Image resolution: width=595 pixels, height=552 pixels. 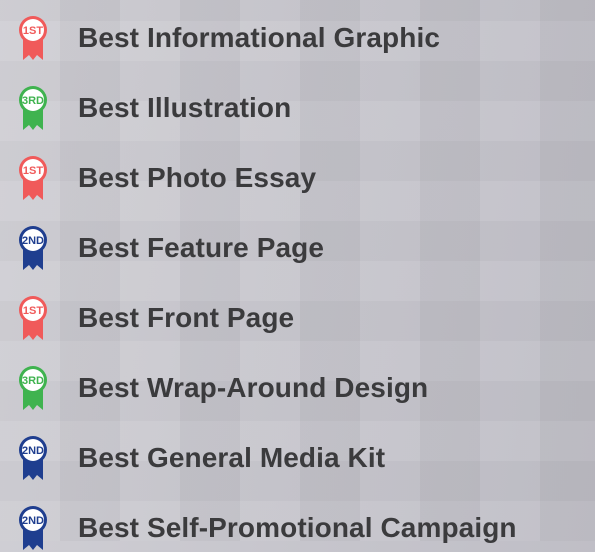 I want to click on award-item: 1ST Best Informational Graphic, so click(x=228, y=38).